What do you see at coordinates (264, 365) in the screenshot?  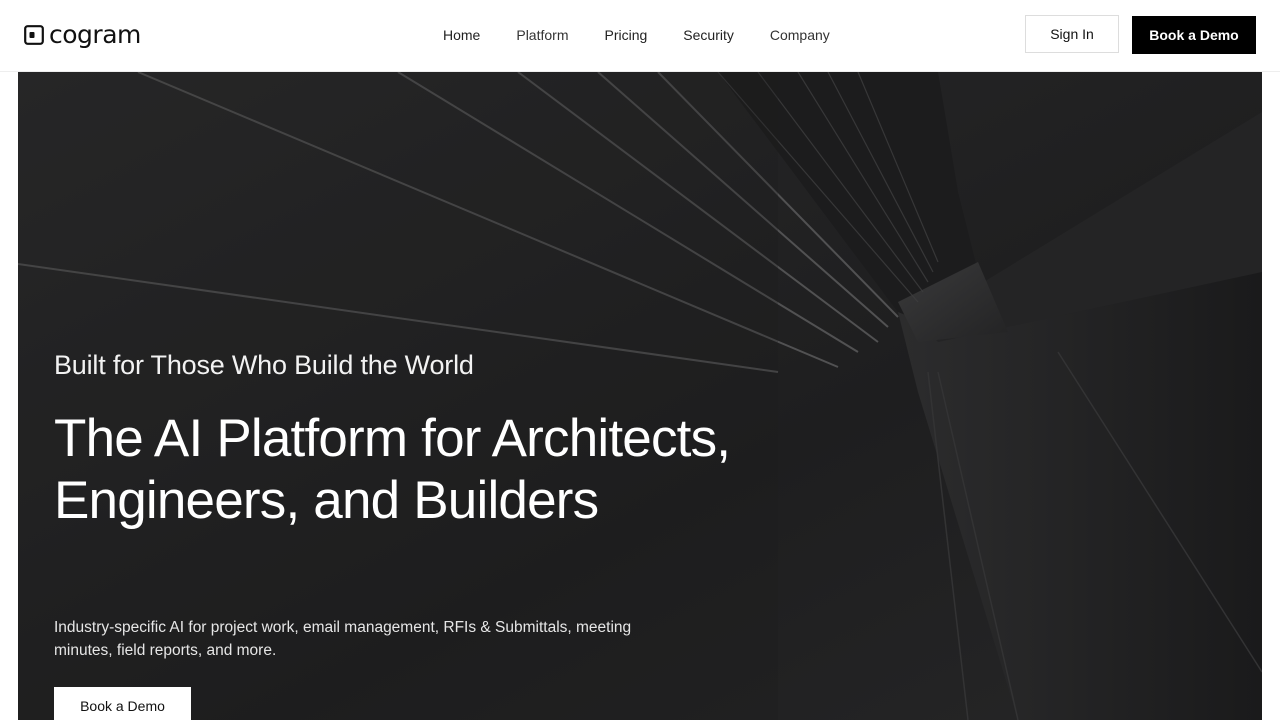 I see `hero-eyebrow: Built for Those Who Build the World` at bounding box center [264, 365].